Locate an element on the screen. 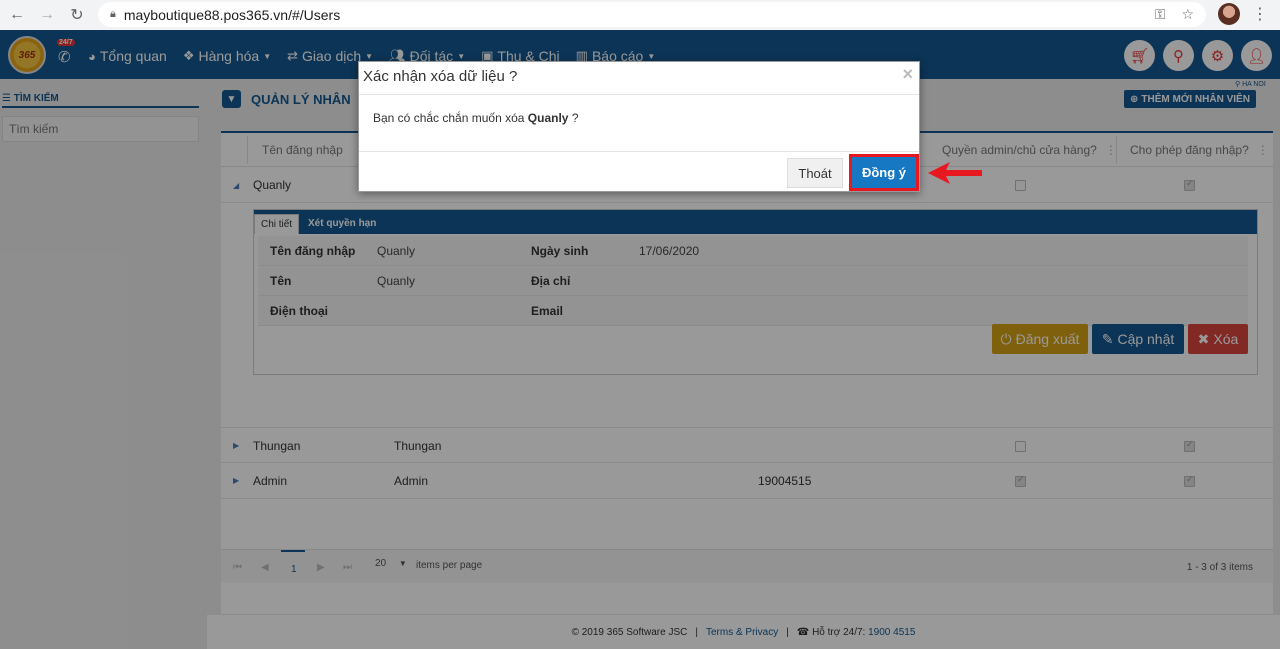  red-arrow-annotation is located at coordinates (955, 173).